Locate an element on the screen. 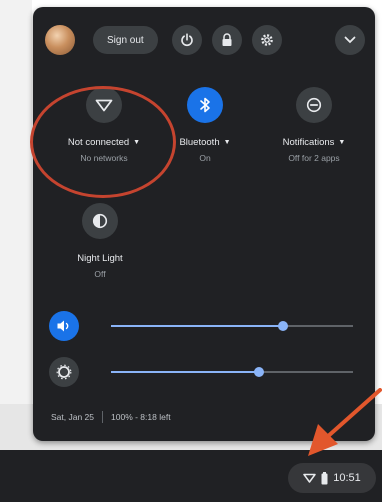 The image size is (382, 502). battery-icon is located at coordinates (324, 477).